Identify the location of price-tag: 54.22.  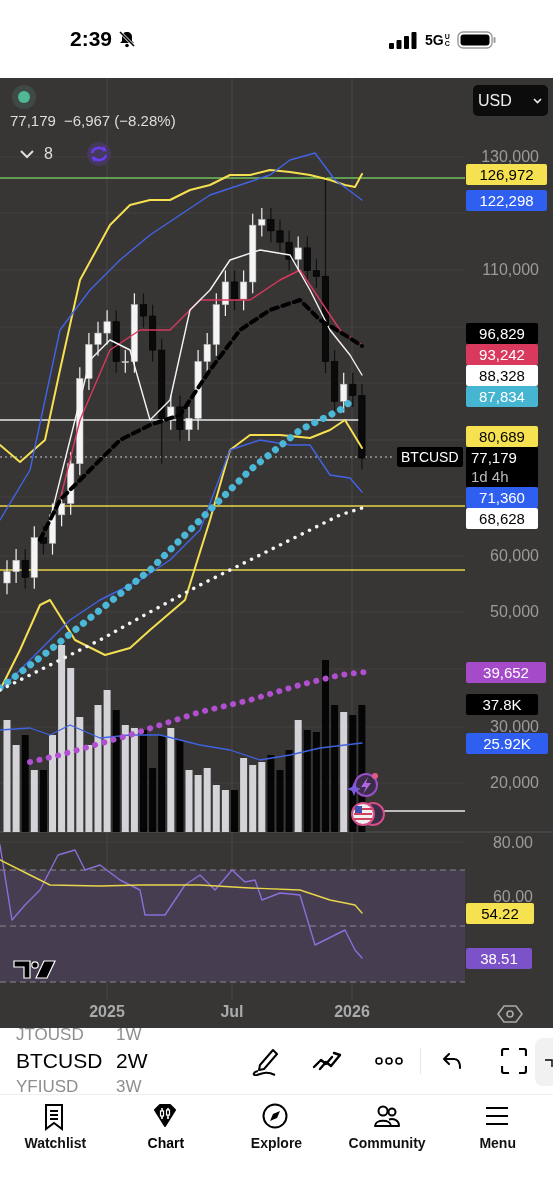
(500, 913).